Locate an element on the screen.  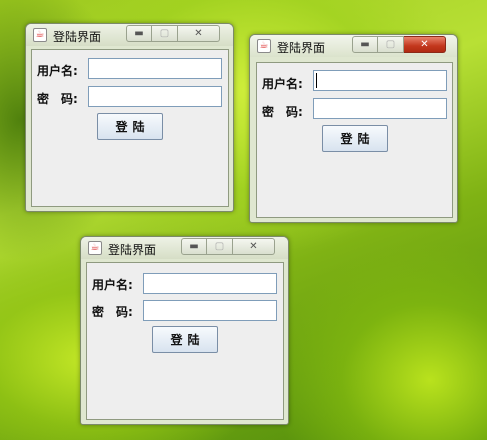
text-caret is located at coordinates (316, 80).